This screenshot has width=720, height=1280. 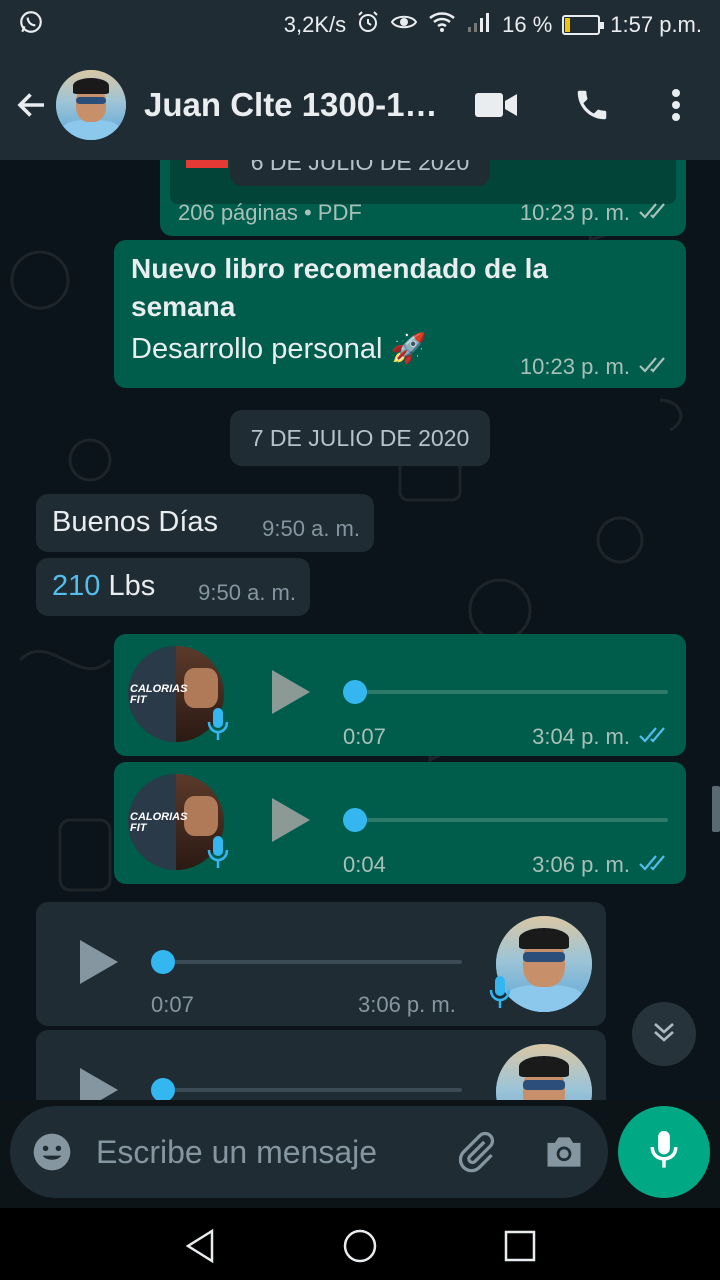 What do you see at coordinates (128, 586) in the screenshot?
I see `message-unit: Lbs` at bounding box center [128, 586].